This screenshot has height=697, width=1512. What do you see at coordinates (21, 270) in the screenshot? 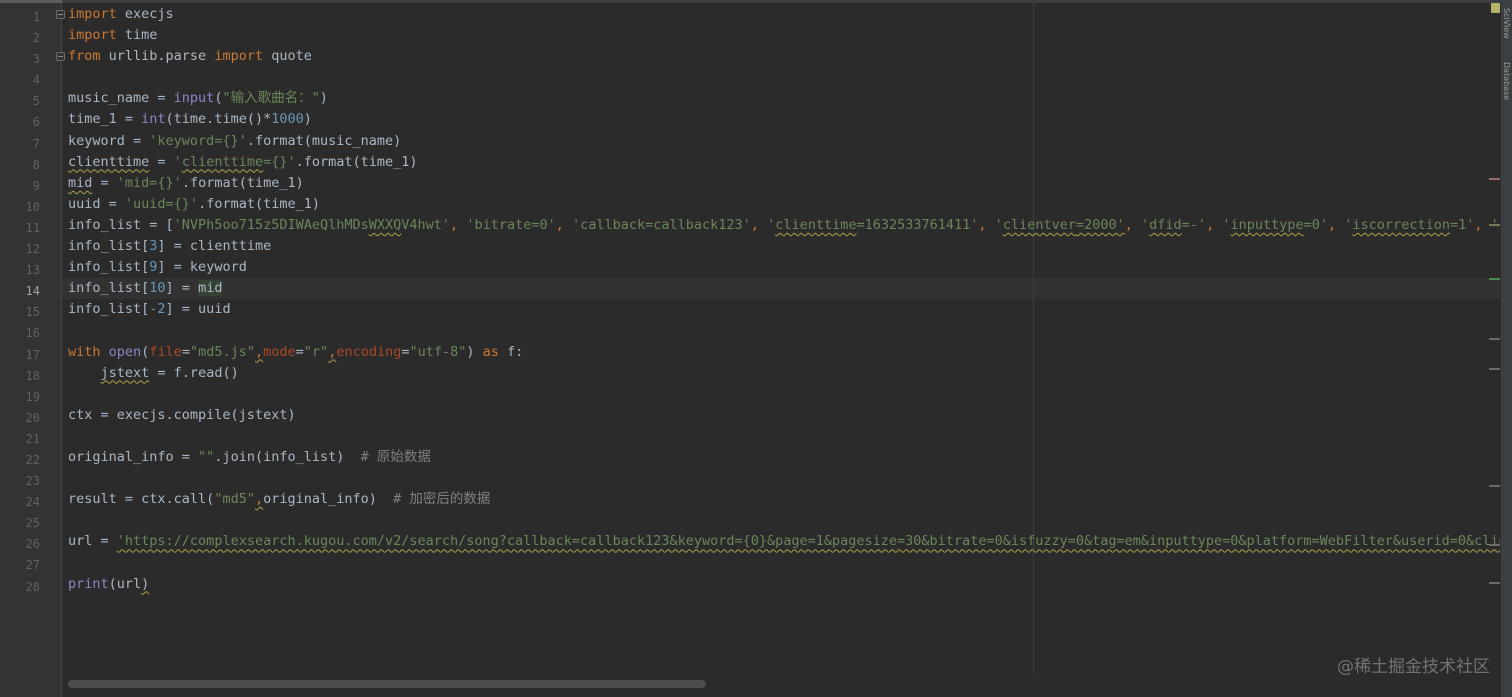
I see `line-number: 13` at bounding box center [21, 270].